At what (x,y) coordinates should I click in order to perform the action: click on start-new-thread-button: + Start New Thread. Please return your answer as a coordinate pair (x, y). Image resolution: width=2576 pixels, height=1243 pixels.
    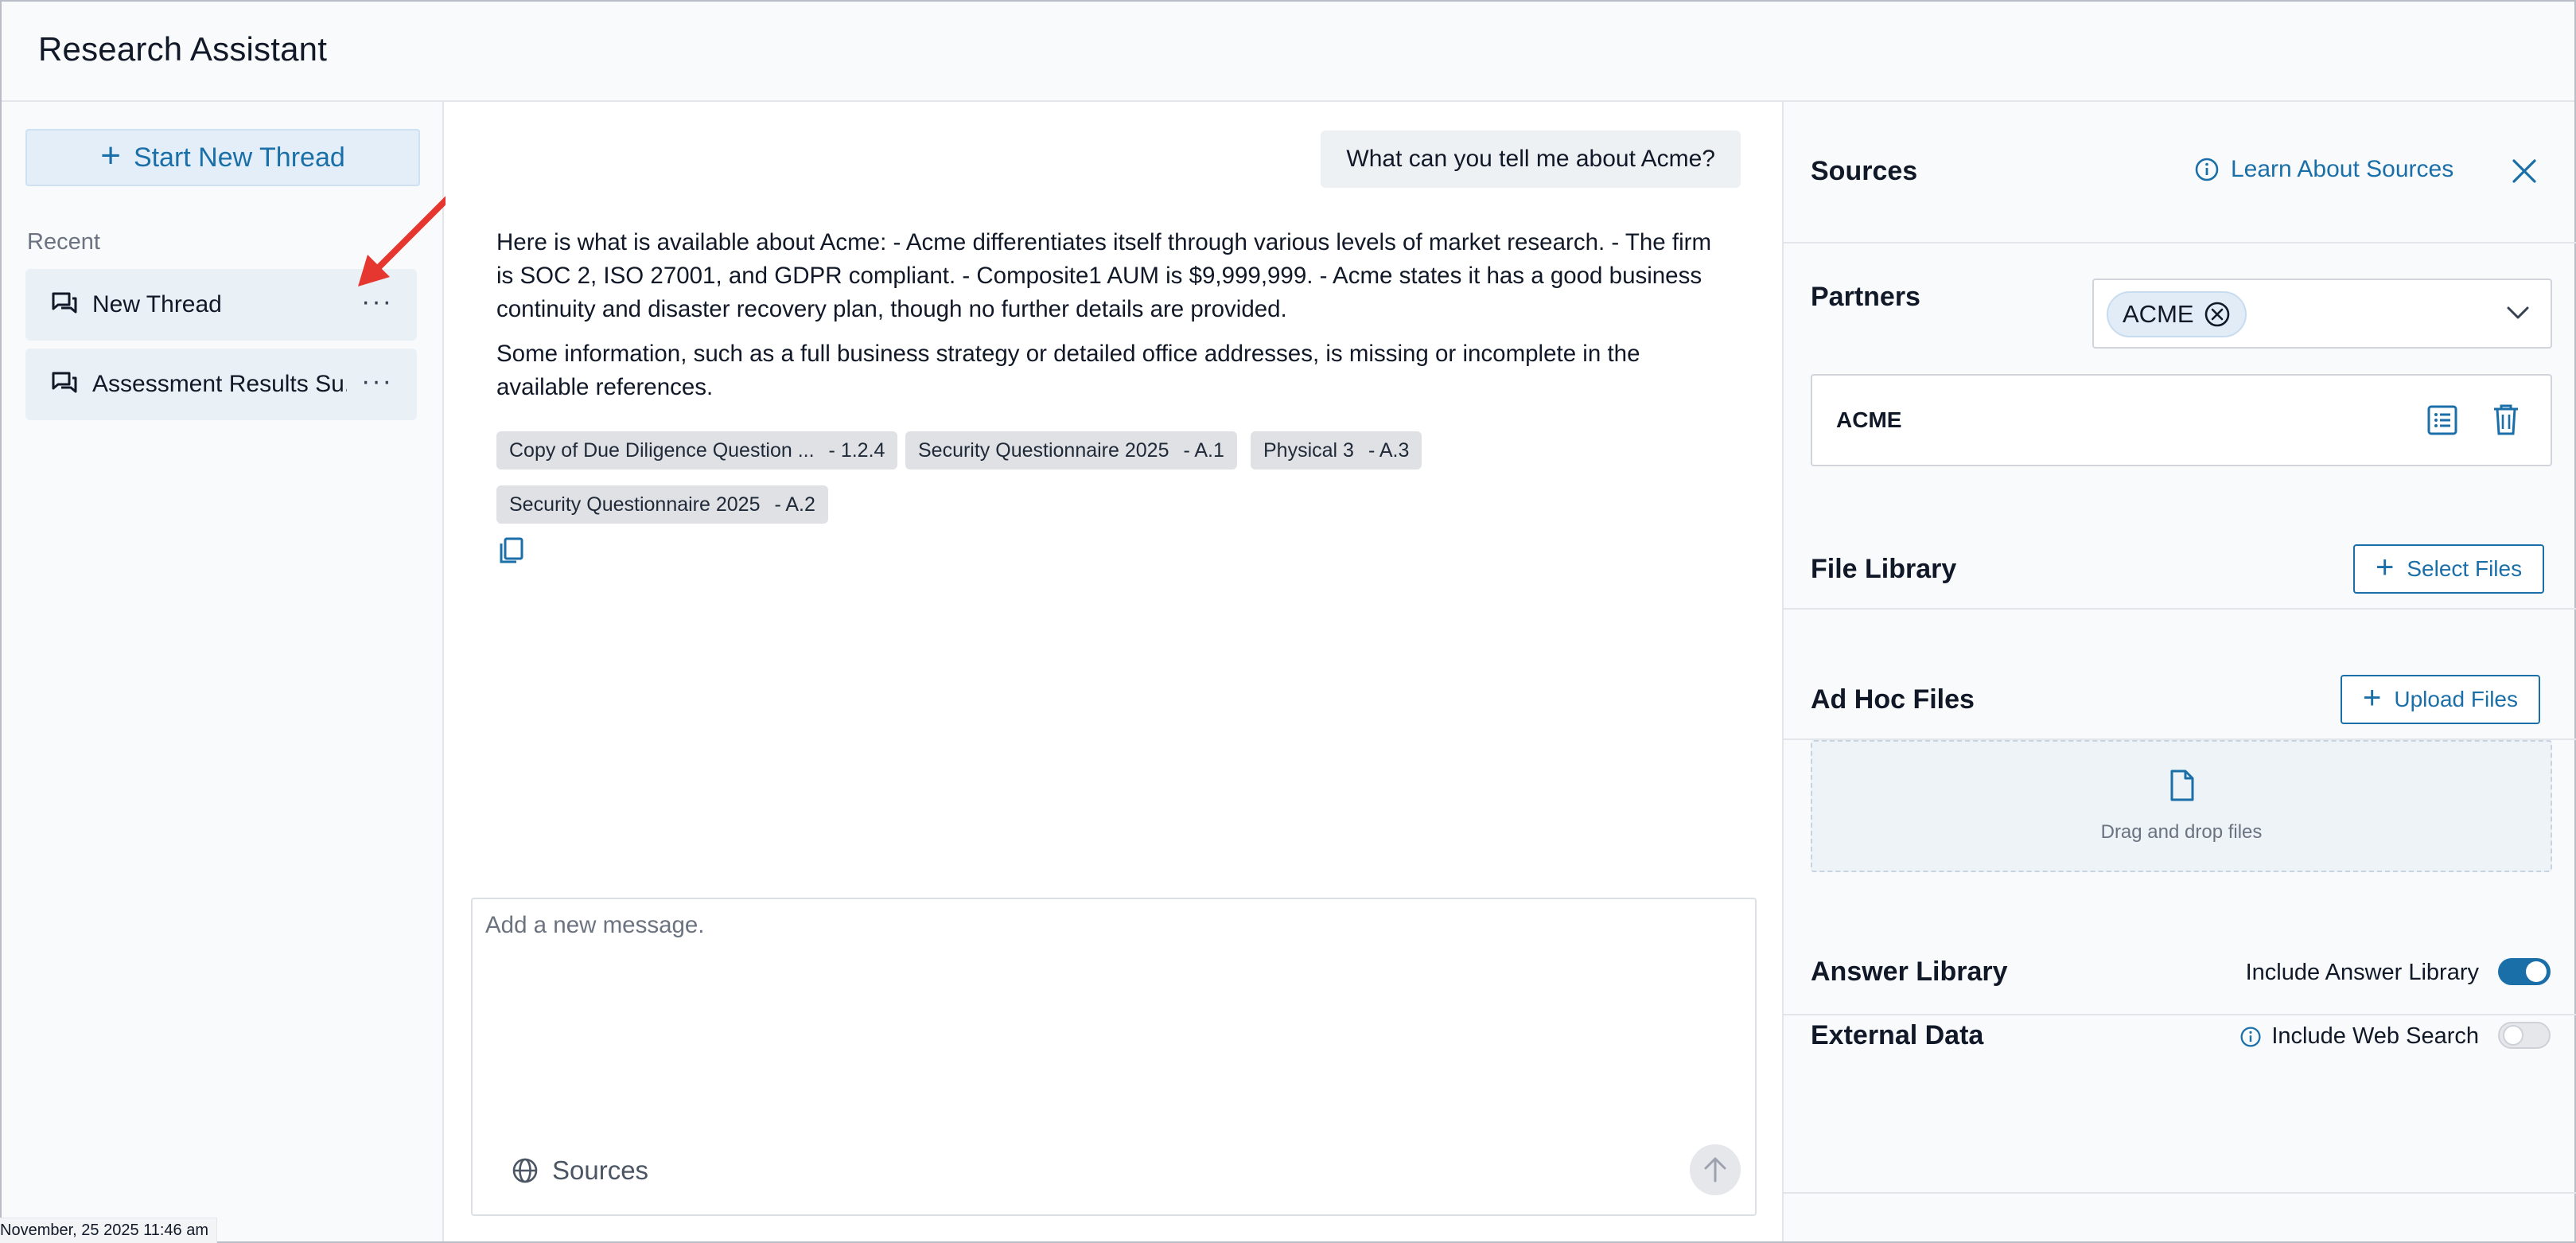
    Looking at the image, I should click on (223, 157).